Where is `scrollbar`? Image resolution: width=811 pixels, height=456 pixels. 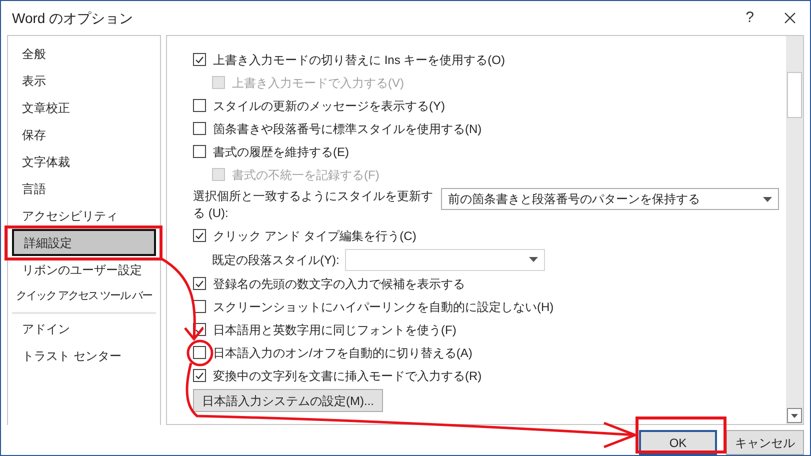 scrollbar is located at coordinates (794, 230).